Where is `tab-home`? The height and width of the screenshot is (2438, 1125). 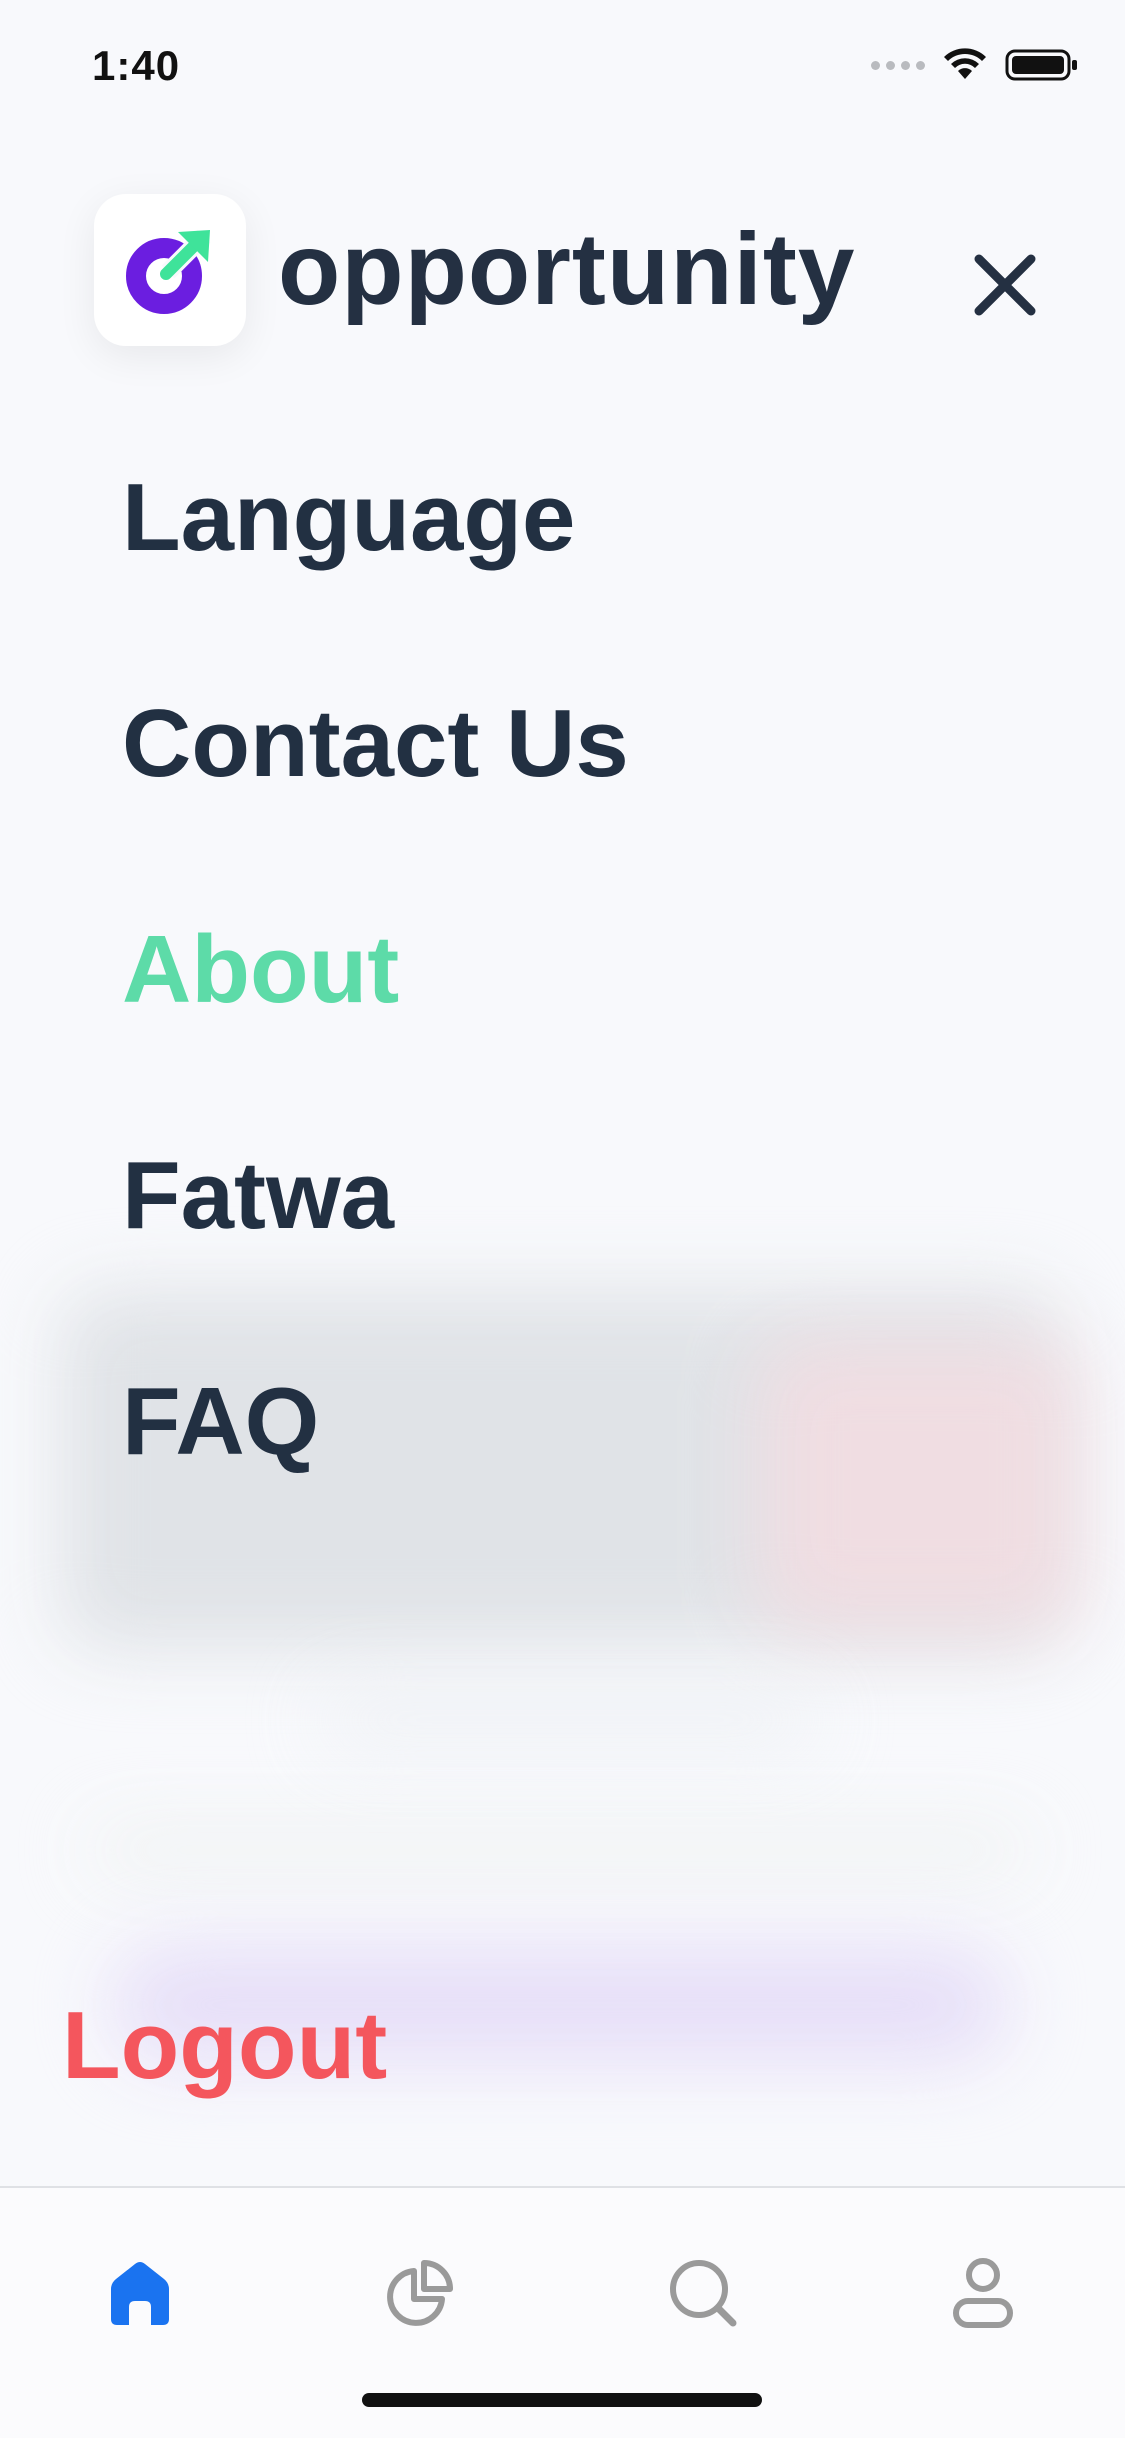 tab-home is located at coordinates (140, 2293).